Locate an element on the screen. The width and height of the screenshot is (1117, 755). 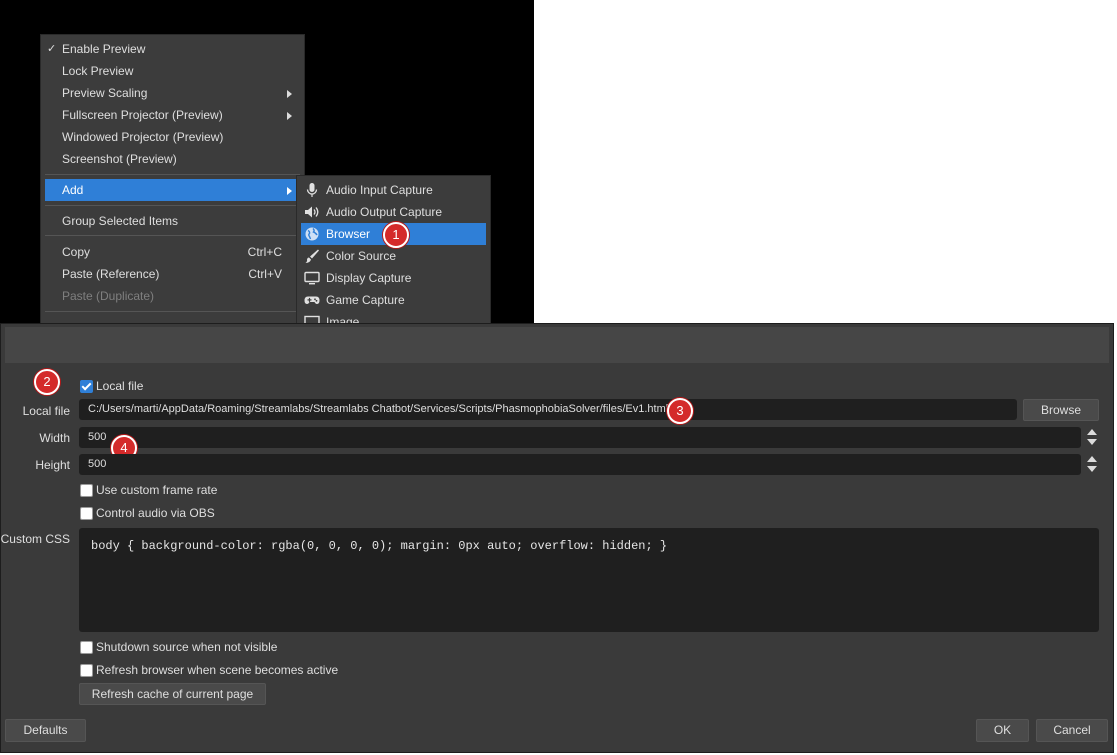
submenu-item-label: Display Capture is located at coordinates (369, 278).